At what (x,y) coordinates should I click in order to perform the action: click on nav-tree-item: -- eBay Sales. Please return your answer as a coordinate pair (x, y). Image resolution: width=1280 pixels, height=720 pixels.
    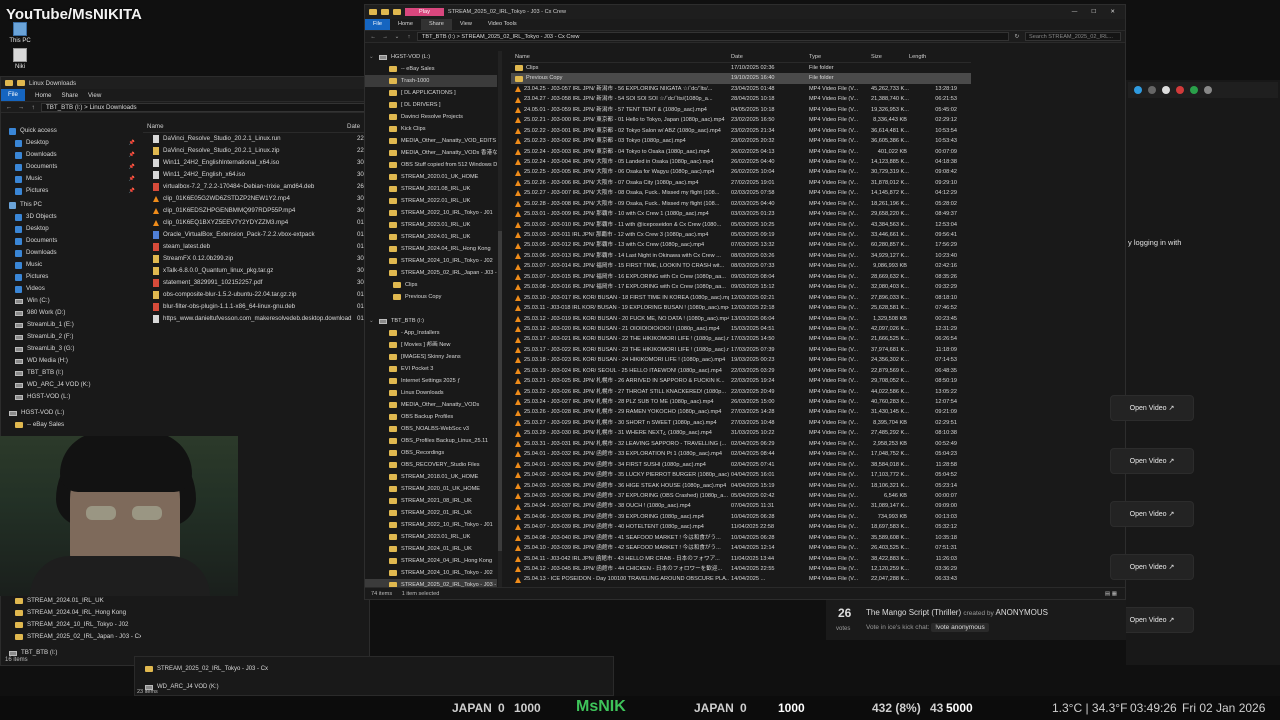
    Looking at the image, I should click on (431, 69).